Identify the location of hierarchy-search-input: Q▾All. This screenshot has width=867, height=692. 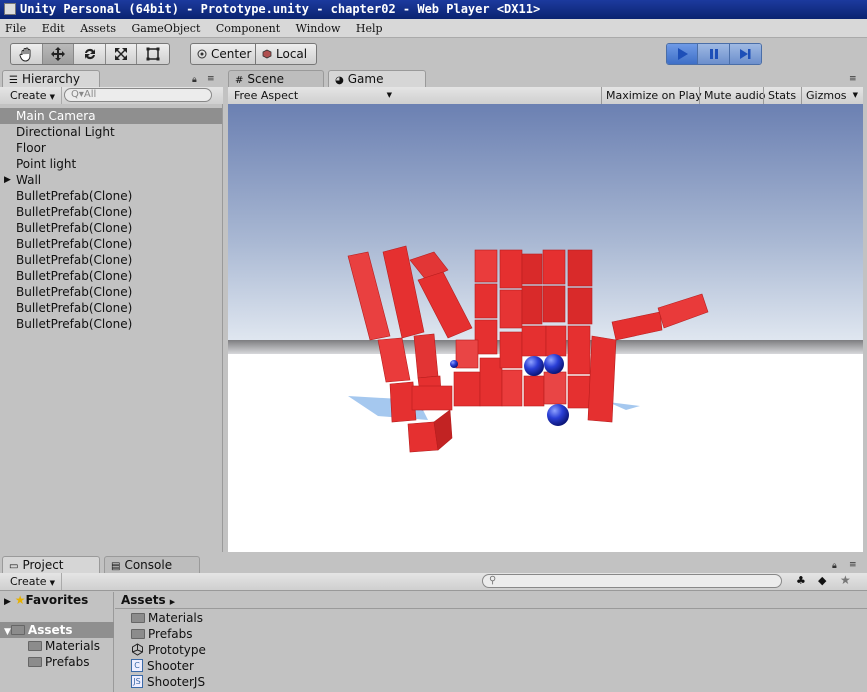
(138, 95).